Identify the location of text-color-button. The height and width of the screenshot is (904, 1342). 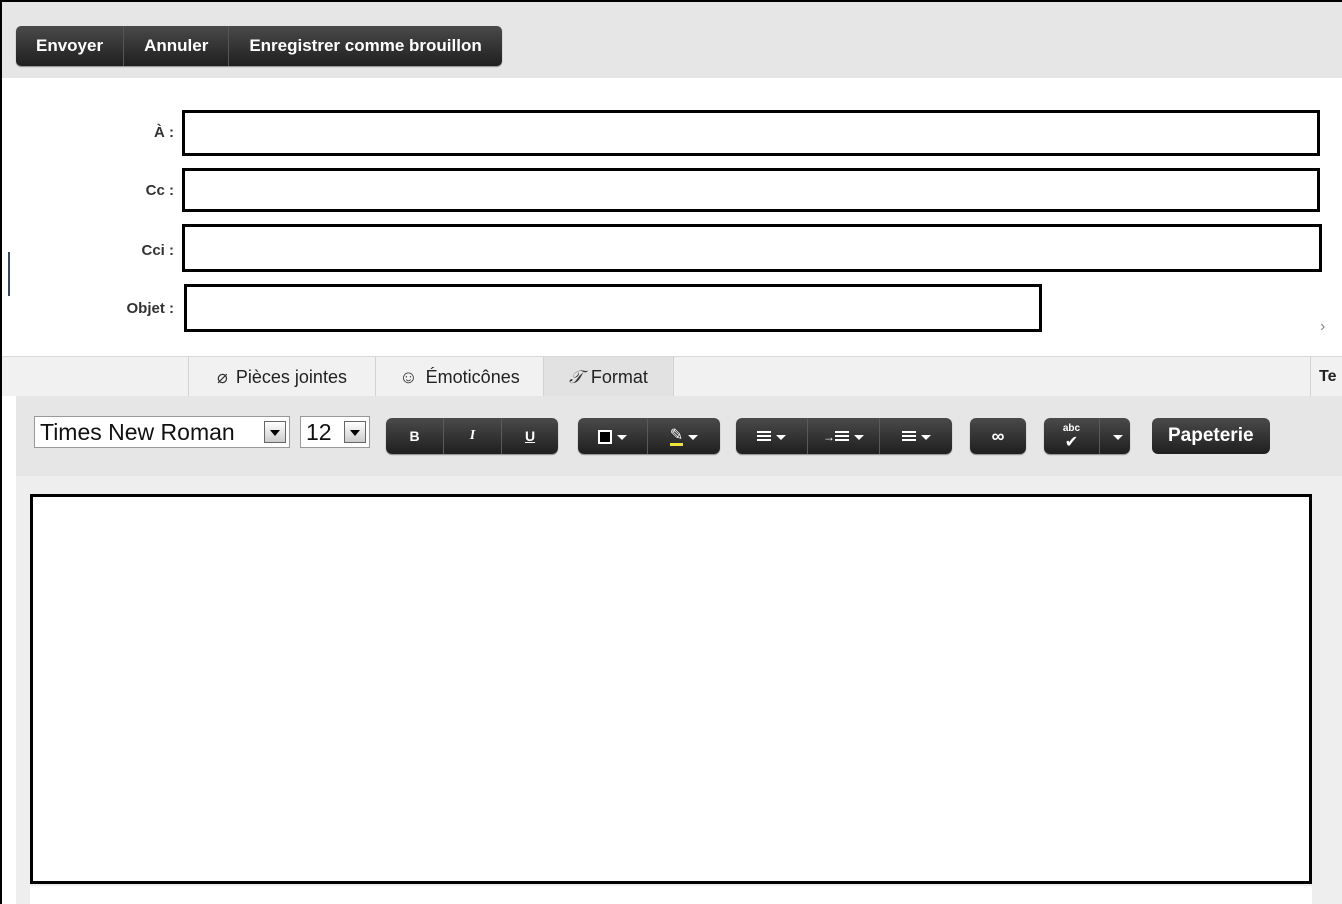
(613, 436).